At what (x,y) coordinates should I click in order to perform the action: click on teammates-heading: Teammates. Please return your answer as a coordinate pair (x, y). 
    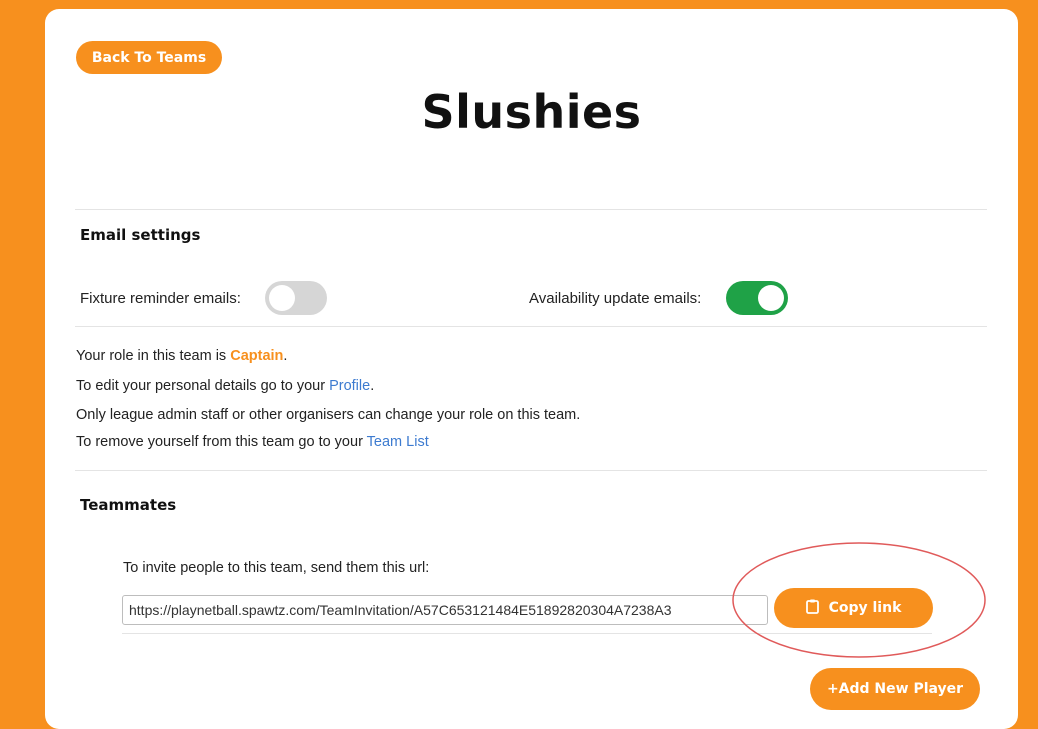
    Looking at the image, I should click on (128, 505).